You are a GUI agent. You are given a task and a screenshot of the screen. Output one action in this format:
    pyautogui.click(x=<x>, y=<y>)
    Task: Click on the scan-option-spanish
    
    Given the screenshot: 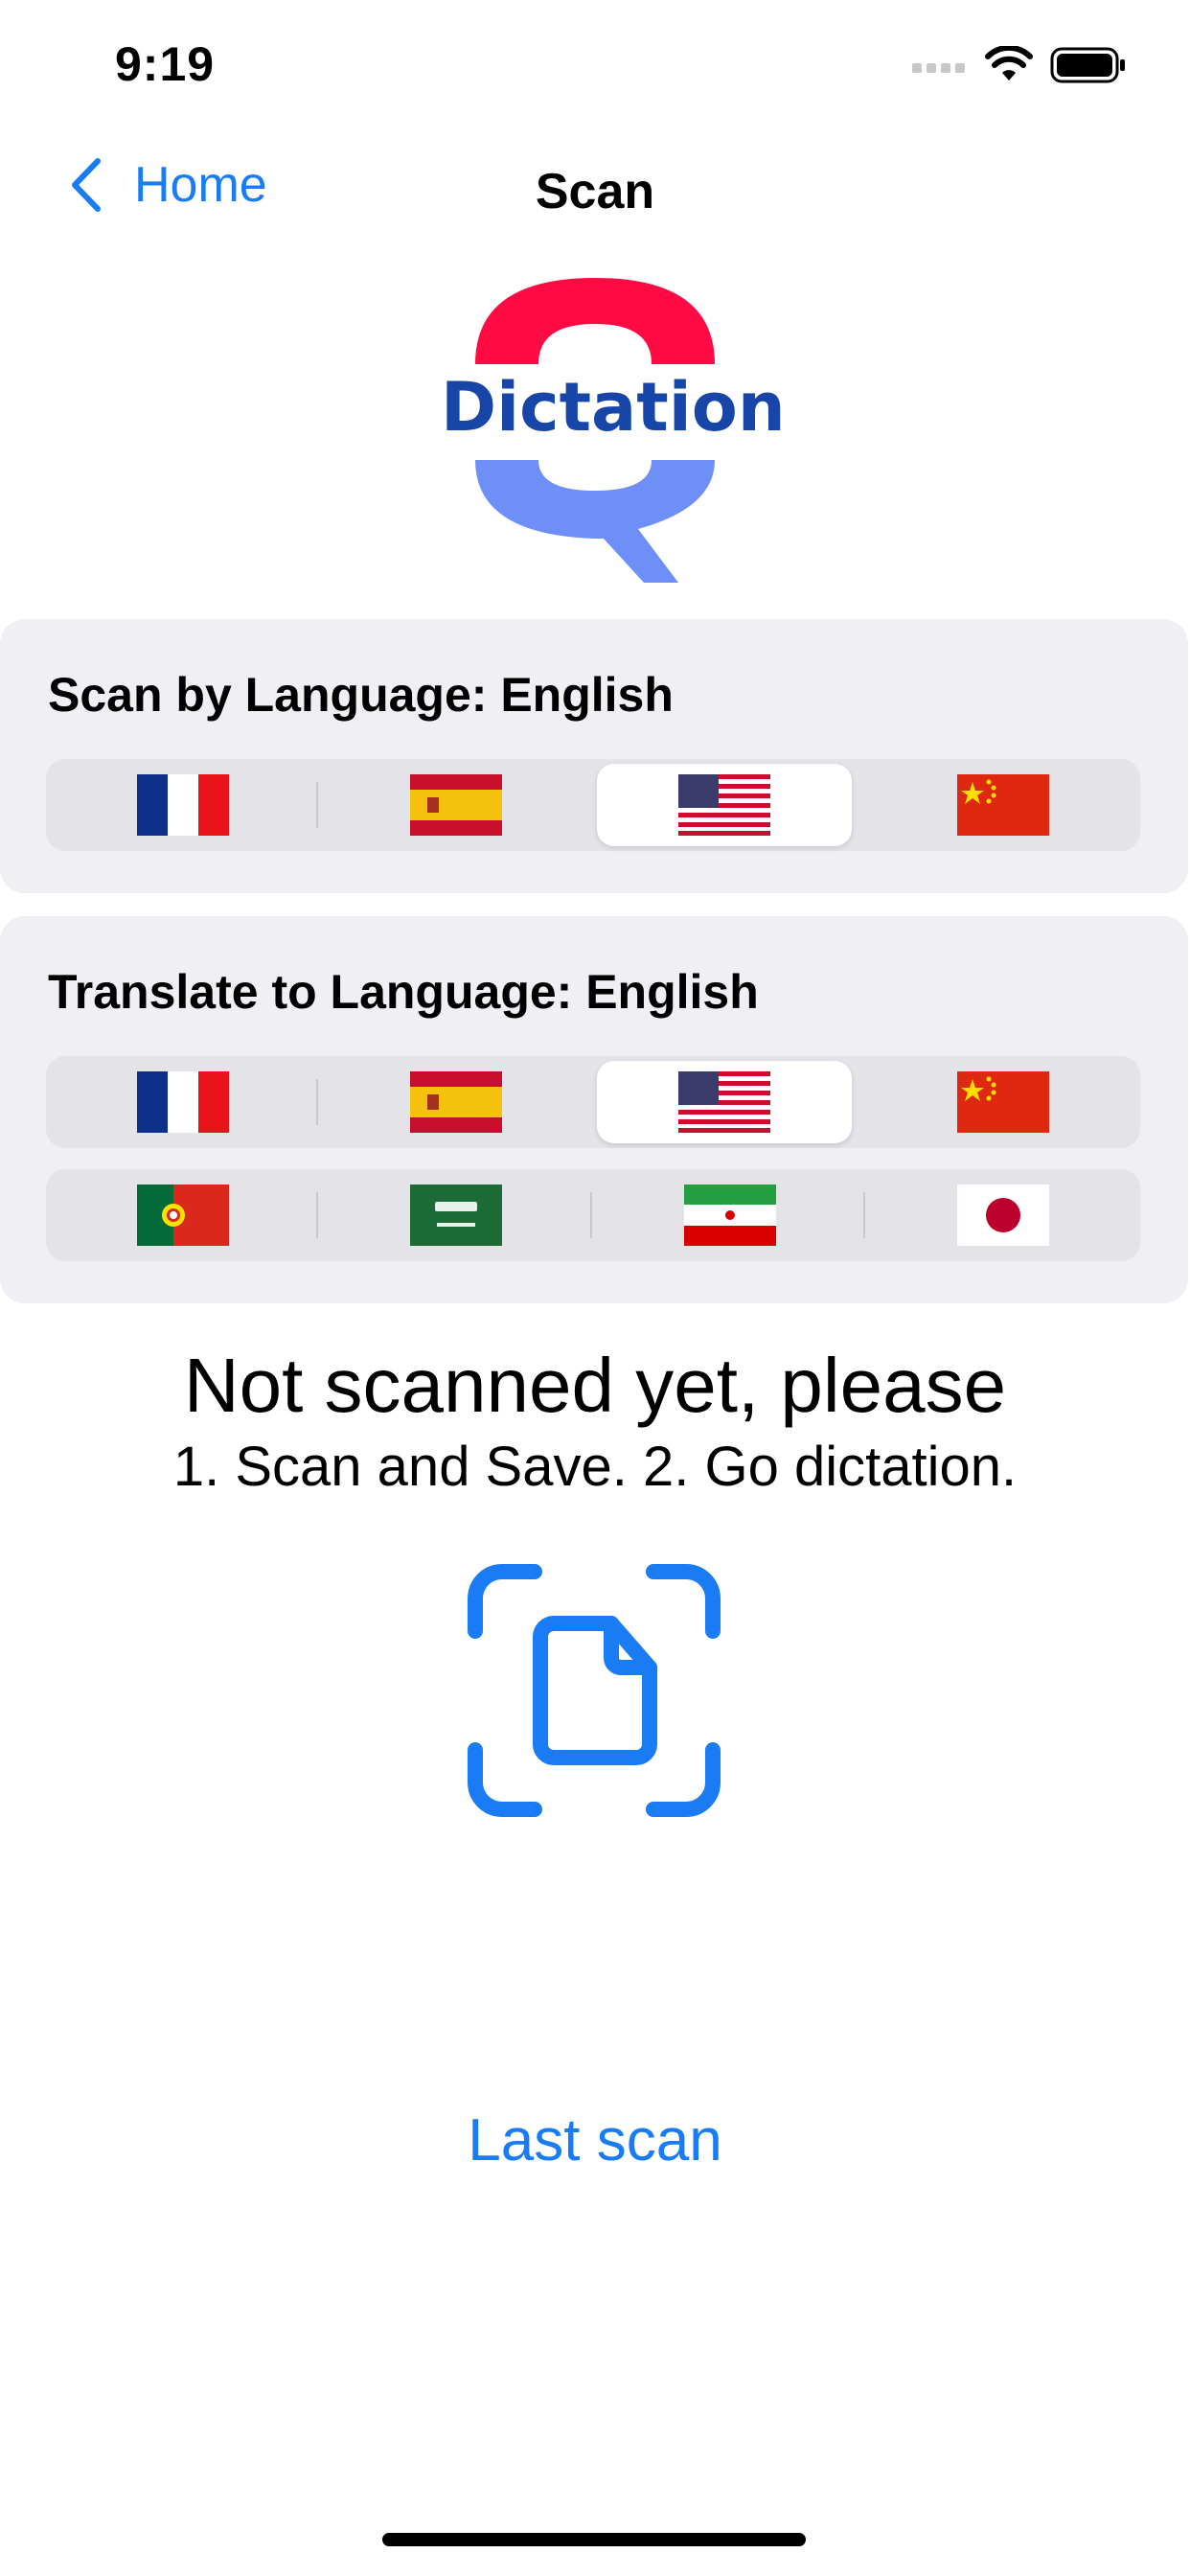 What is the action you would take?
    pyautogui.click(x=457, y=805)
    